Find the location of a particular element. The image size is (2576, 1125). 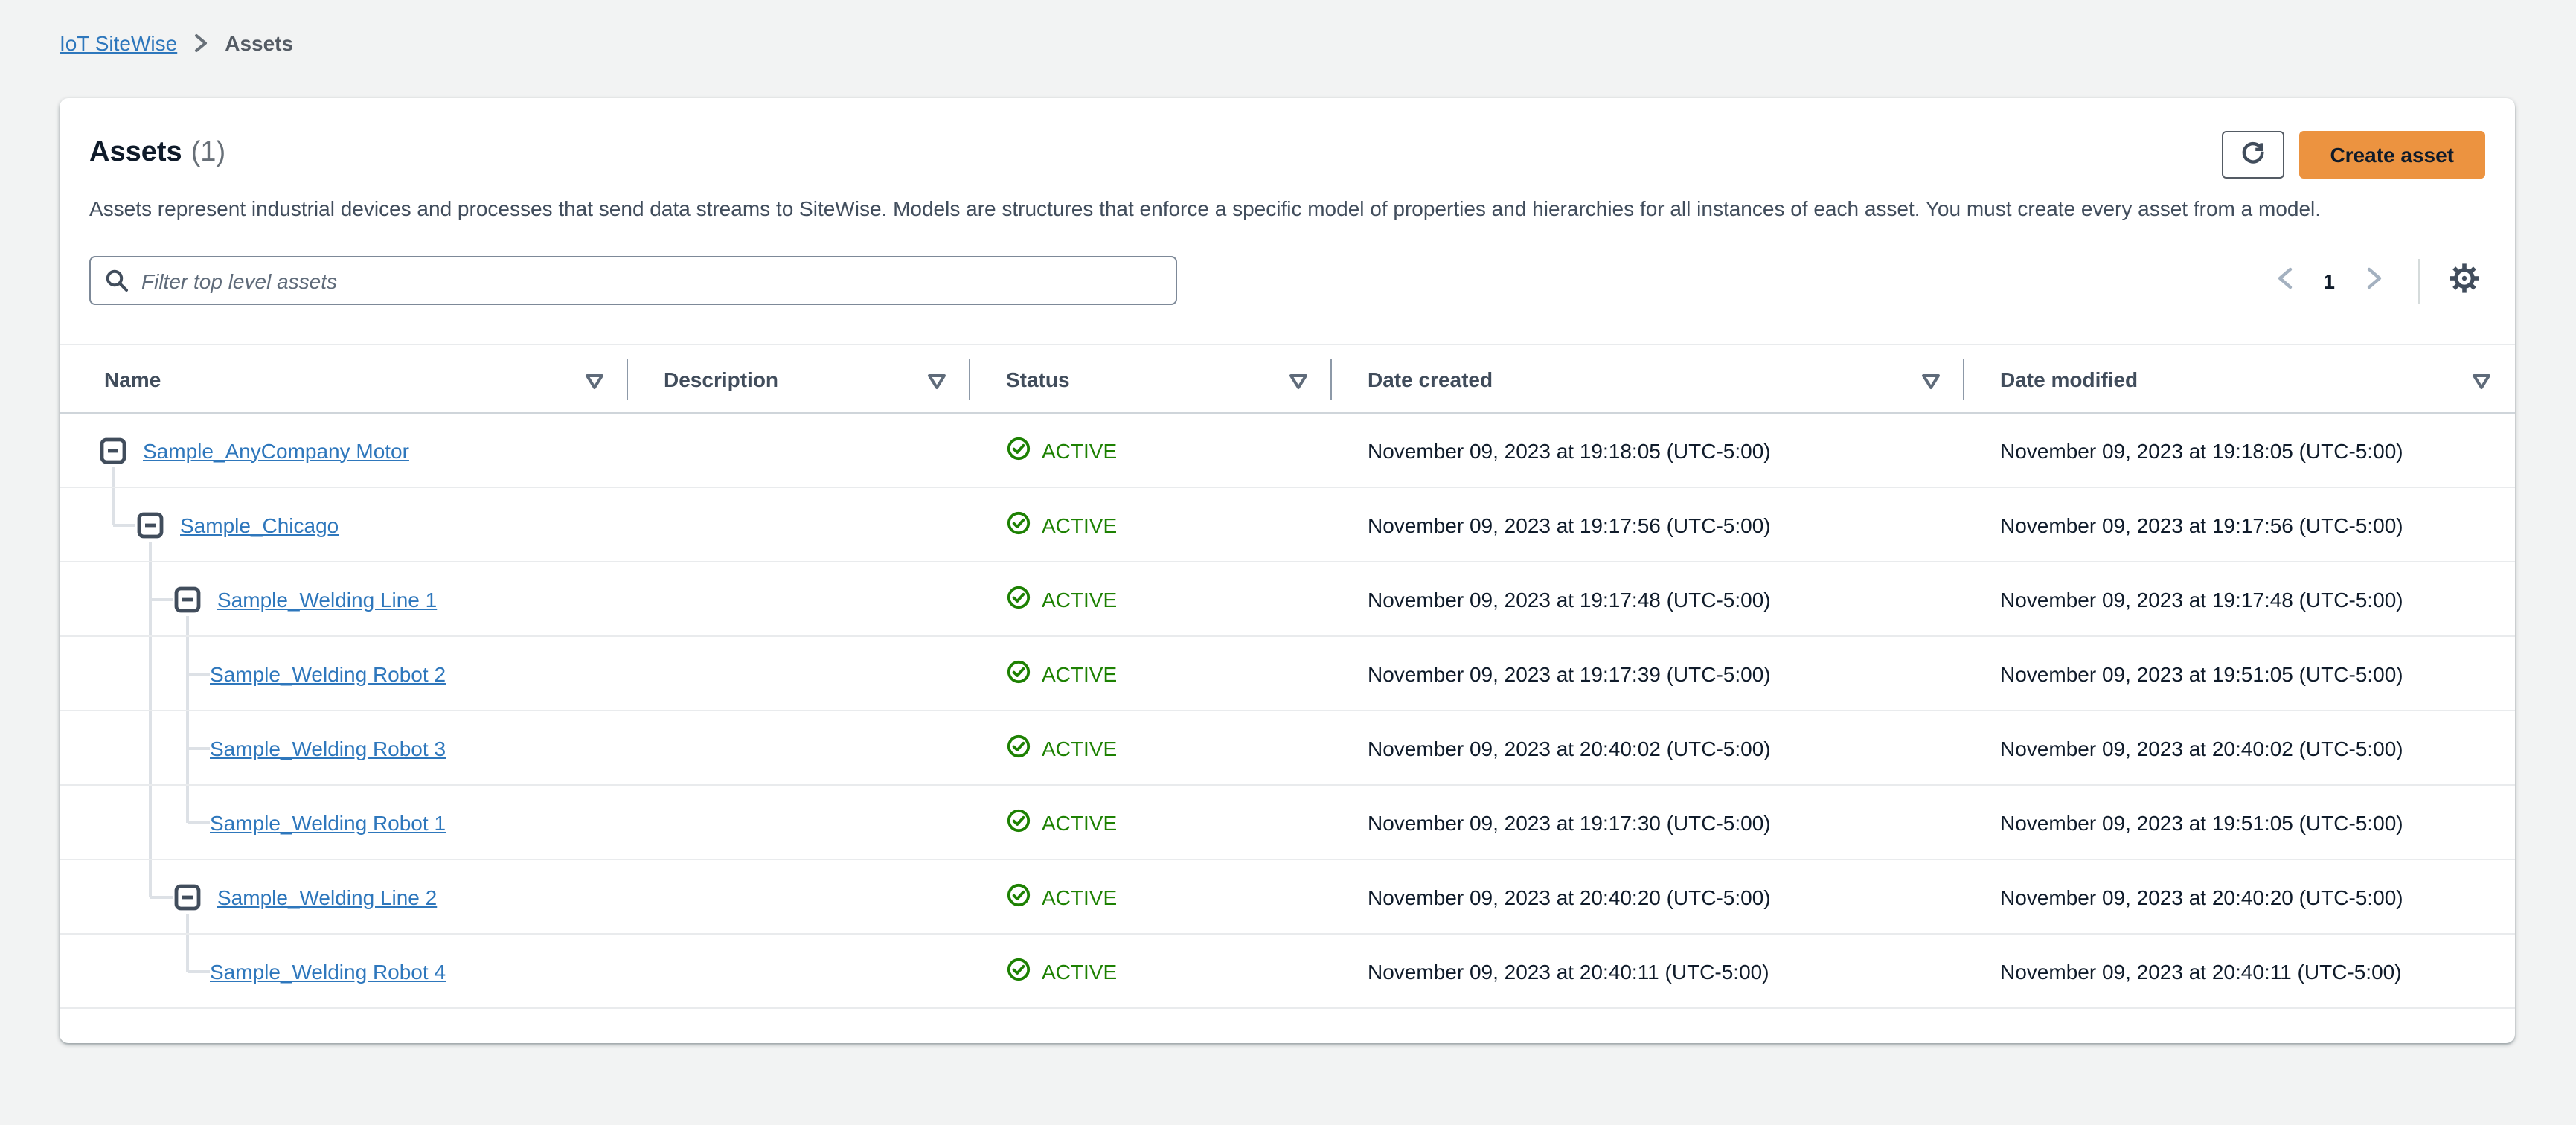

column-label: Description is located at coordinates (722, 379).